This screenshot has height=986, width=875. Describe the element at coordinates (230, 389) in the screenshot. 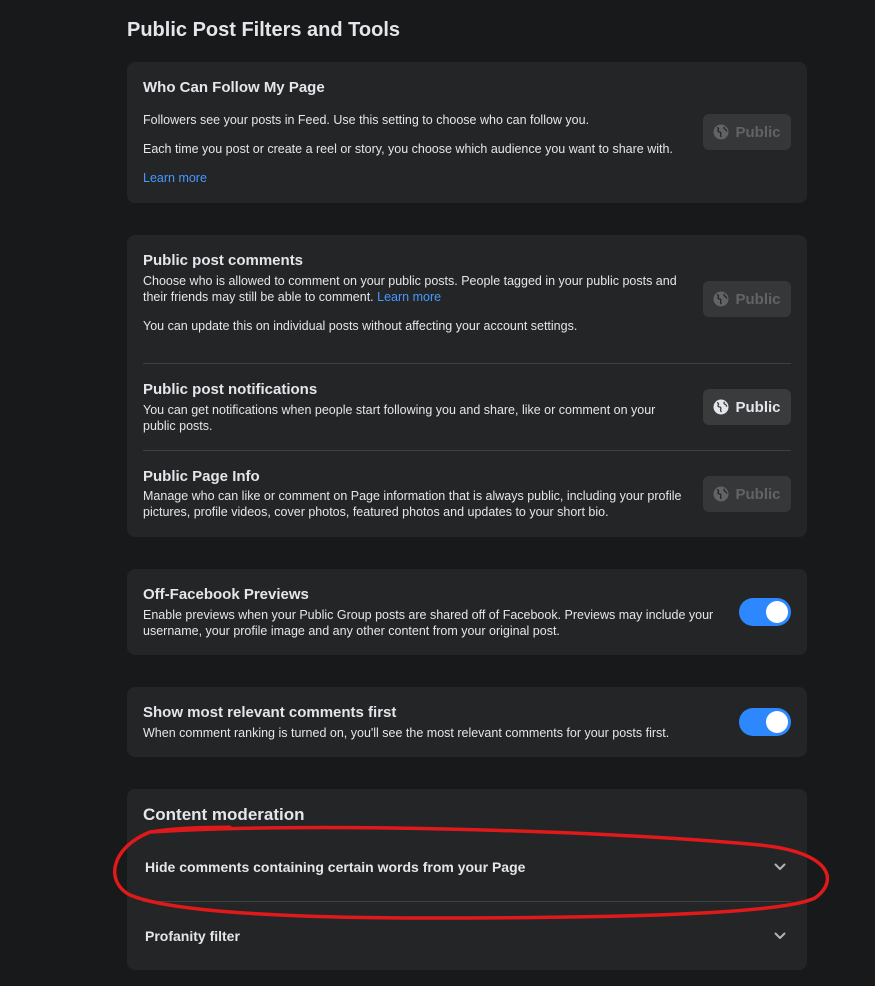

I see `notifications-title: Public post notifications` at that location.